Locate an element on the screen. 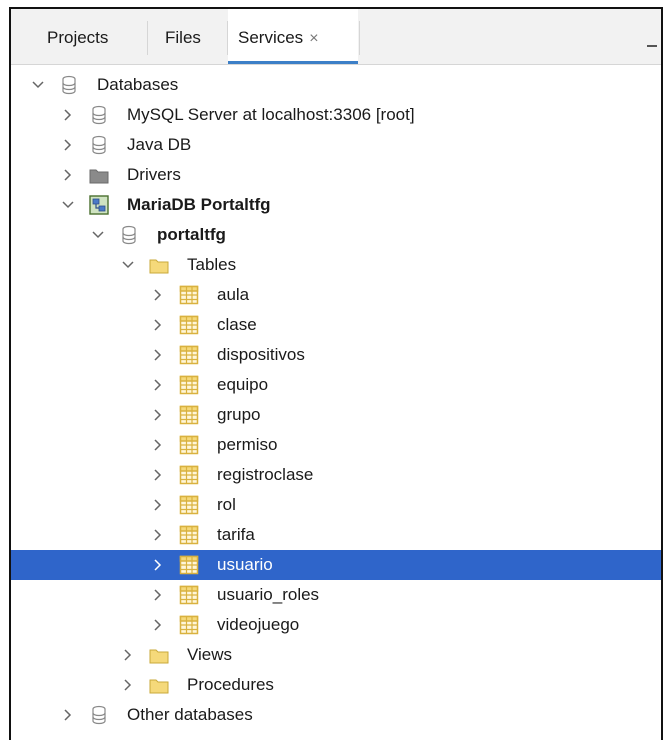  tree-item-label: permiso is located at coordinates (247, 444).